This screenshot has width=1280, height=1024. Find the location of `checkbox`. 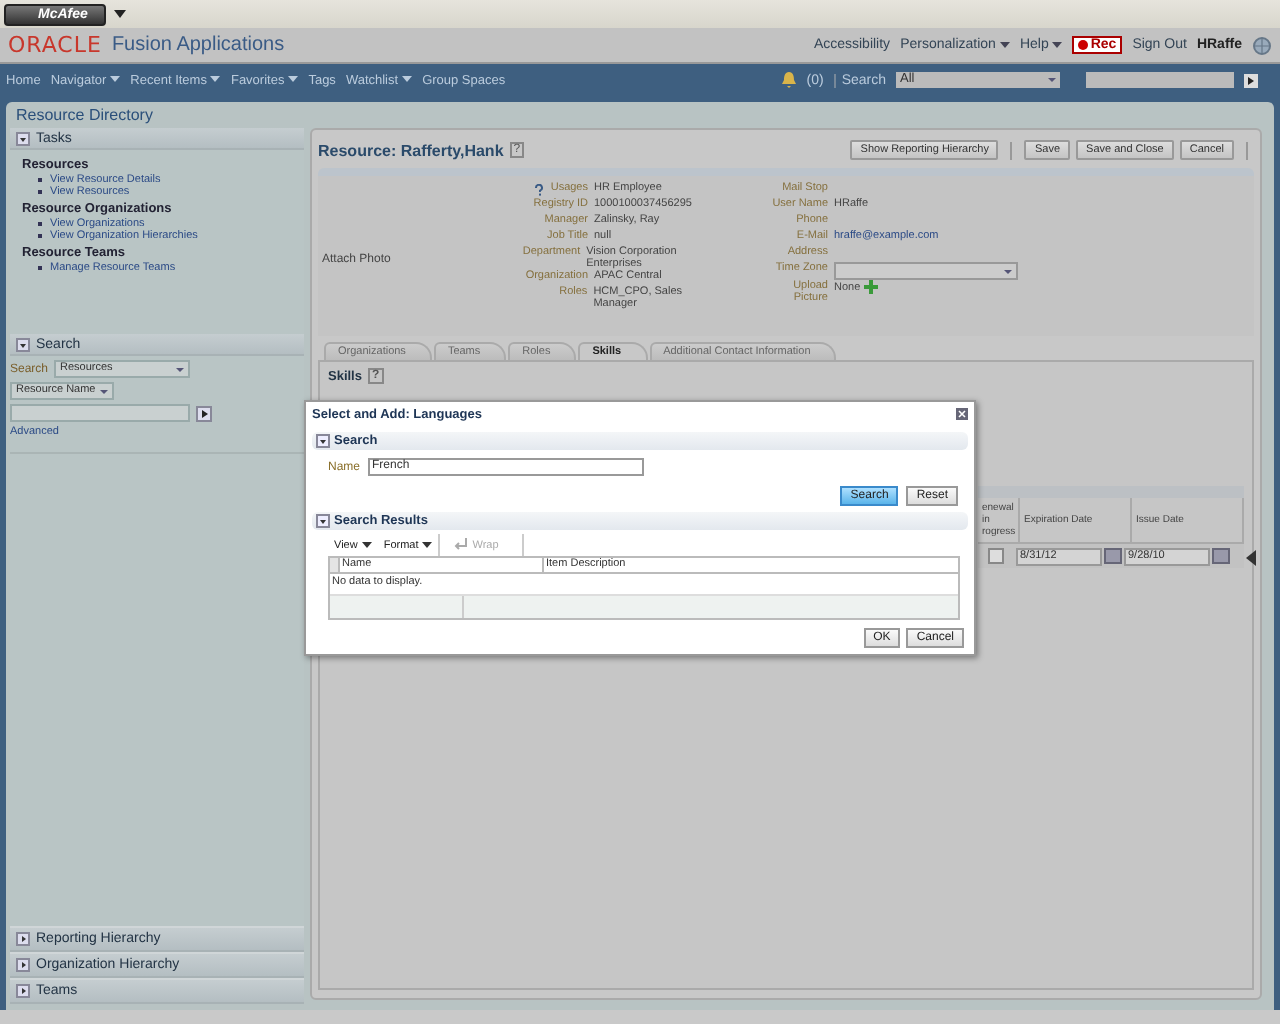

checkbox is located at coordinates (996, 556).